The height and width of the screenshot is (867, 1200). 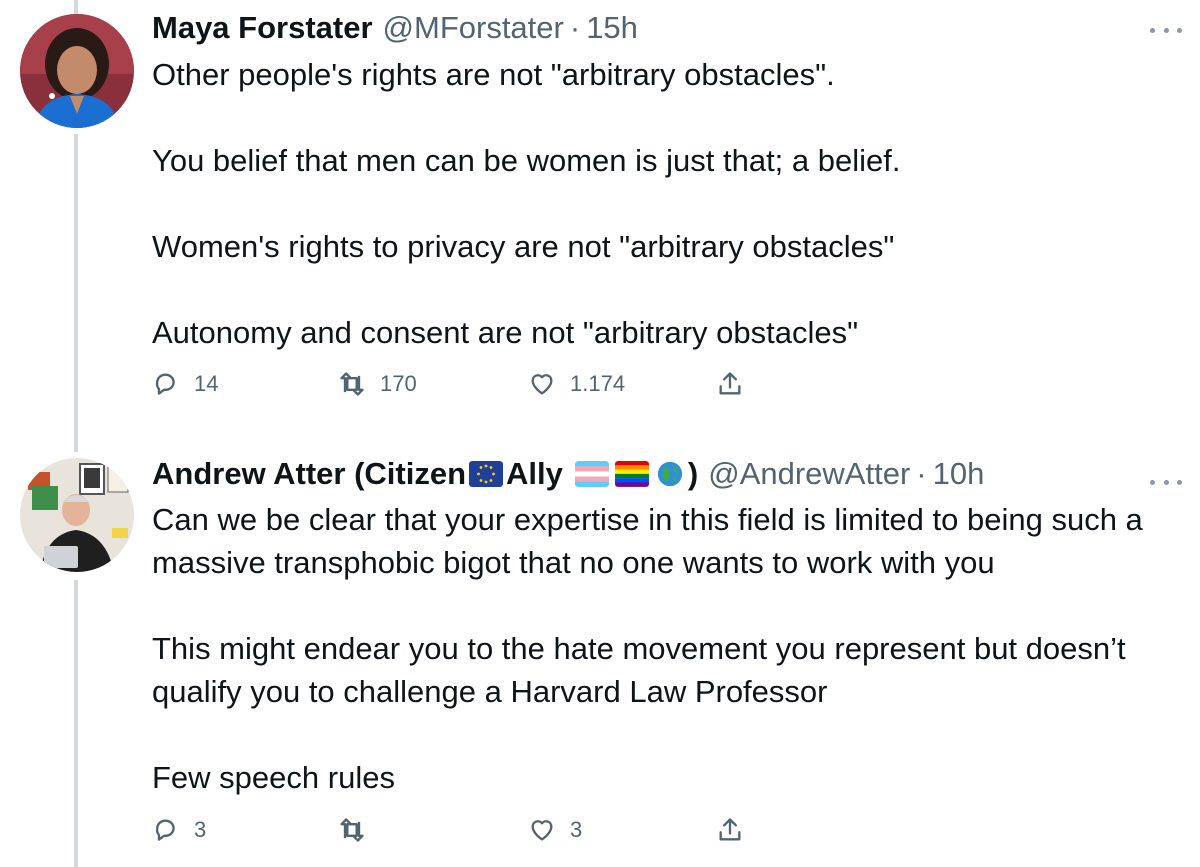 I want to click on eu-flag-icon, so click(x=486, y=474).